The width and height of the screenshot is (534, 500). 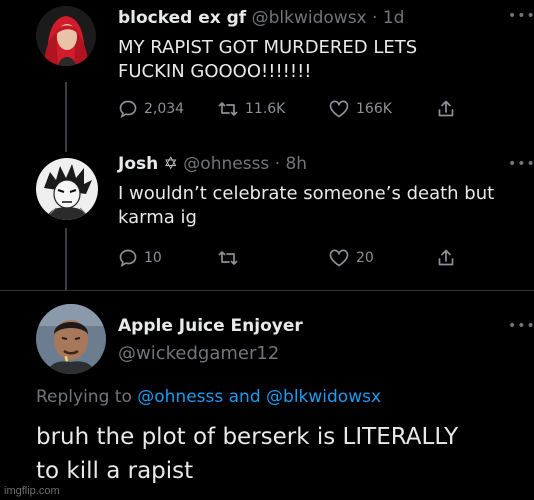 I want to click on watermark: imgflip.com, so click(x=32, y=491).